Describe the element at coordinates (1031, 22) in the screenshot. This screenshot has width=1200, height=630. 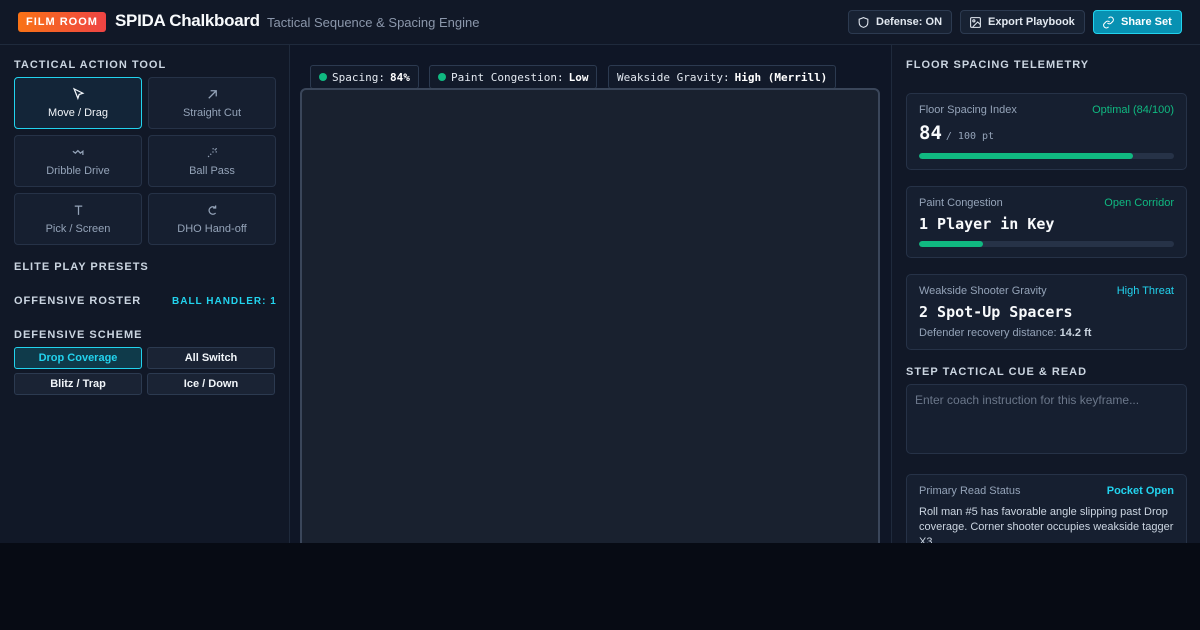
I see `export-label: Export Playbook` at that location.